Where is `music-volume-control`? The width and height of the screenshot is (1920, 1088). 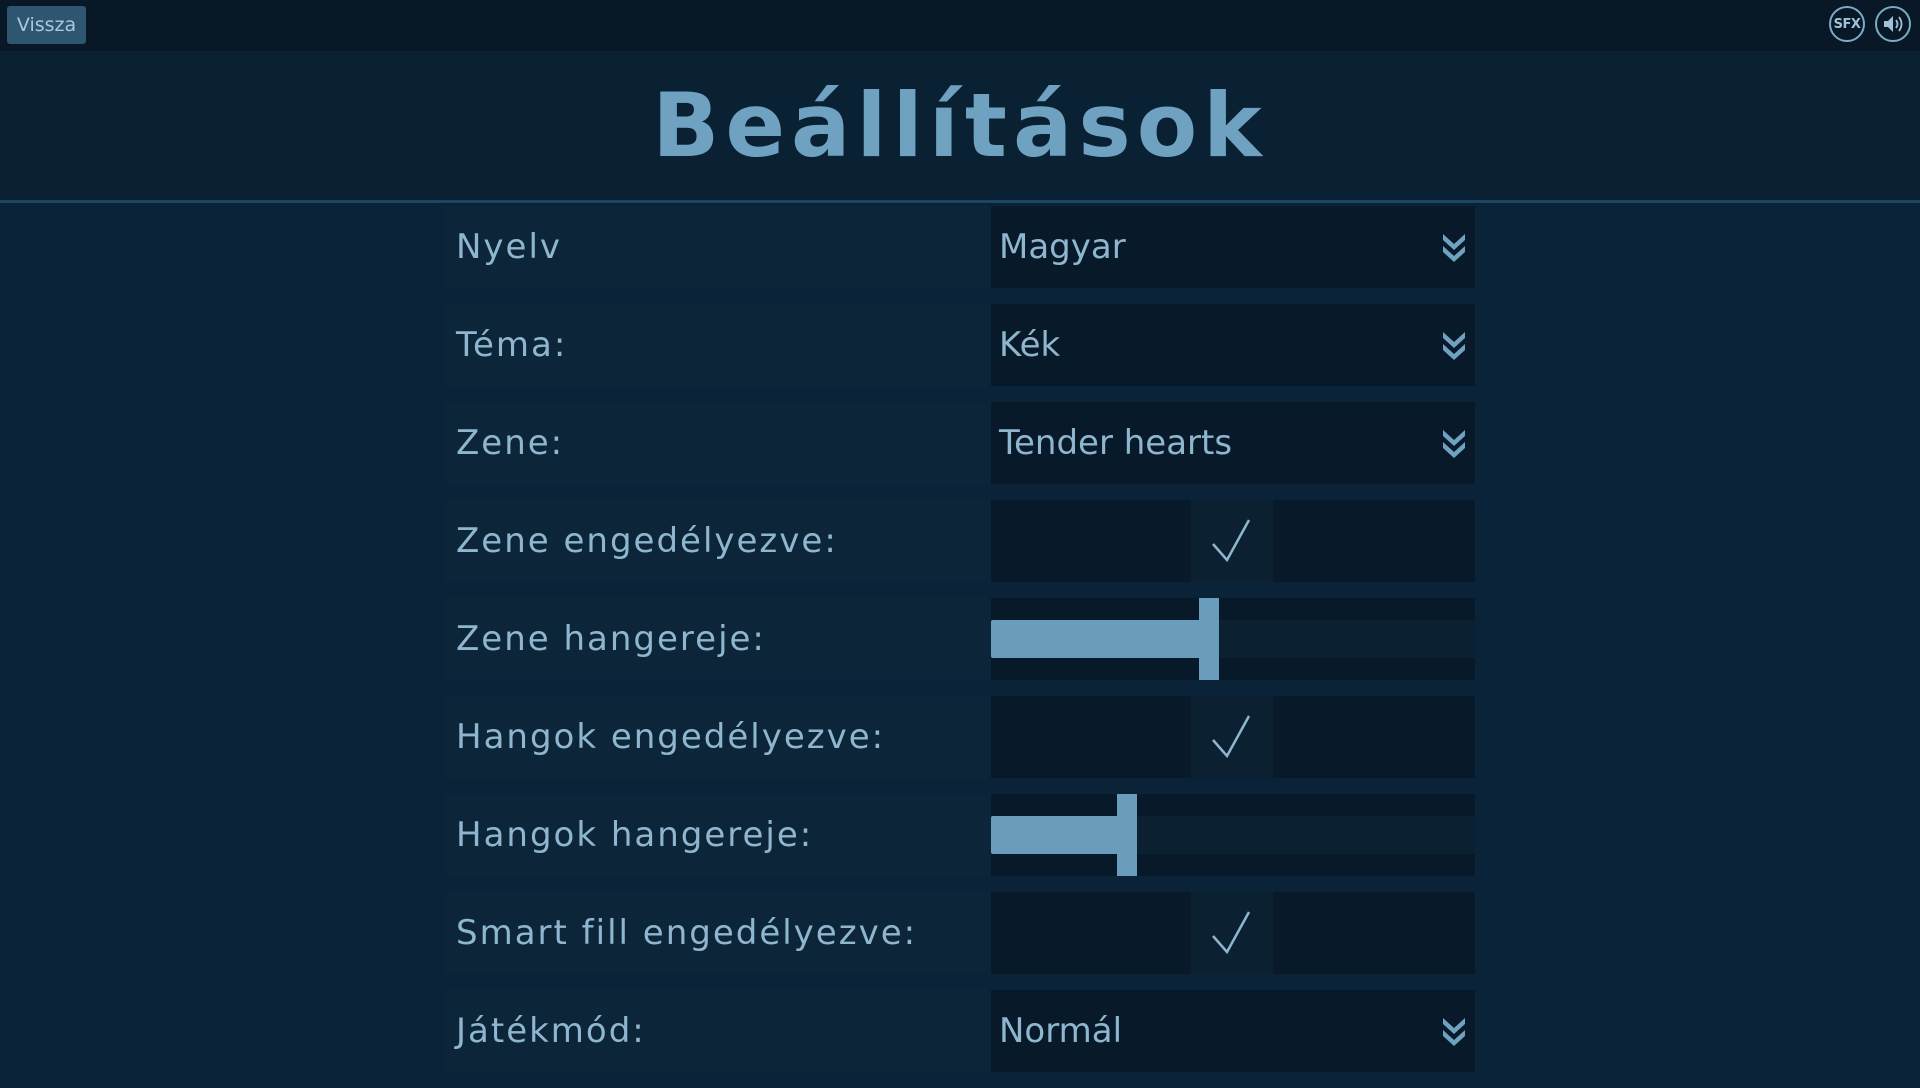
music-volume-control is located at coordinates (1233, 639).